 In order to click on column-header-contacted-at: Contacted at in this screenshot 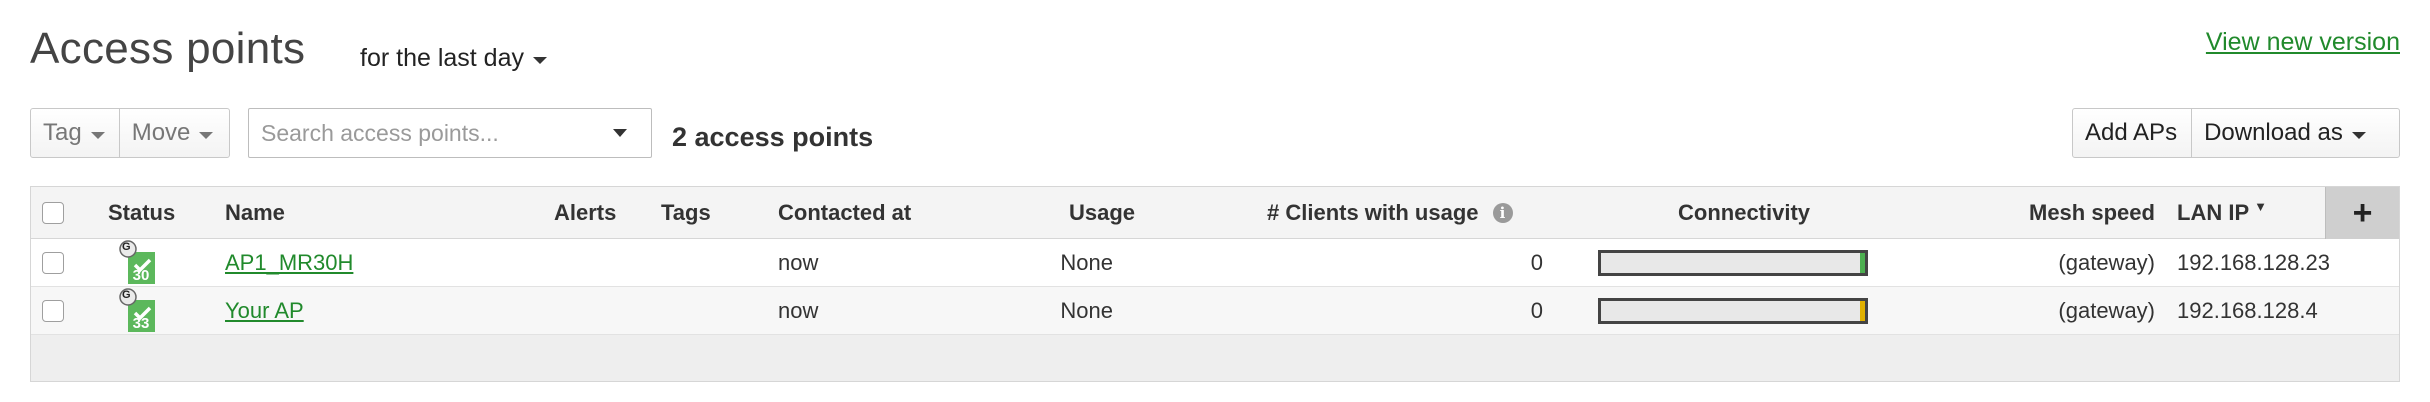, I will do `click(844, 212)`.